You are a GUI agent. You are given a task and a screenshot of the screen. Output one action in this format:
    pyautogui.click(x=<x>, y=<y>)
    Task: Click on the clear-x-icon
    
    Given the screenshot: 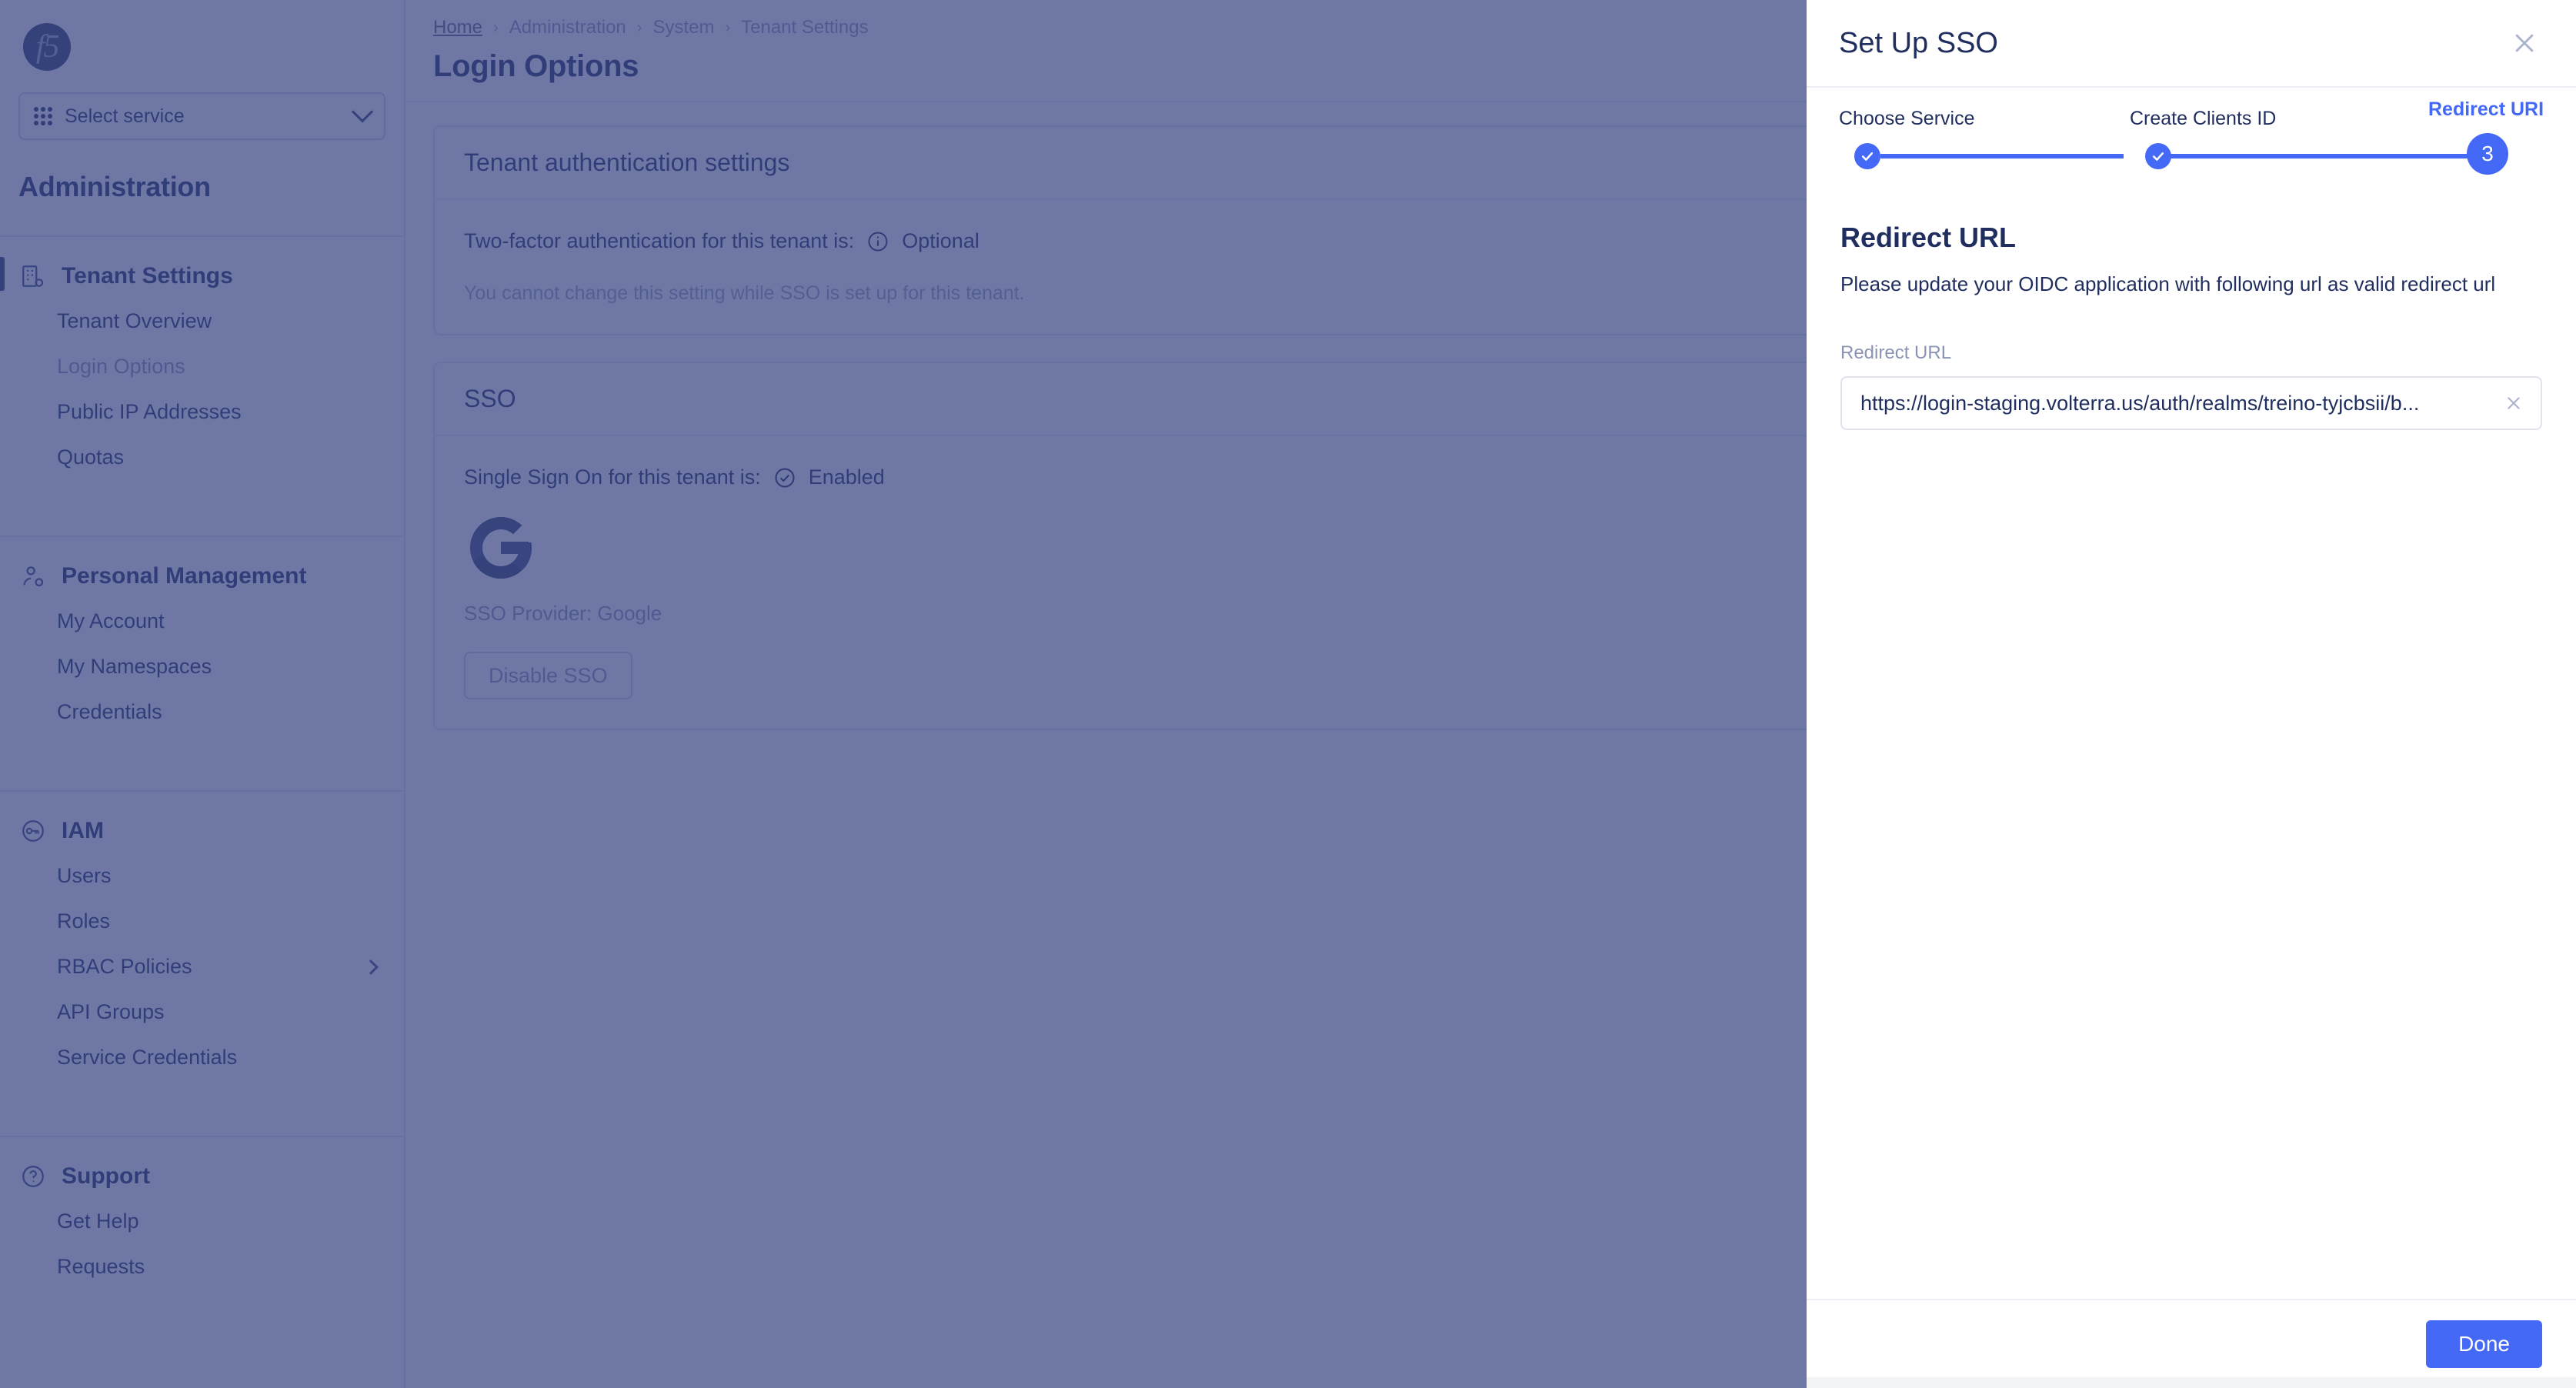 What is the action you would take?
    pyautogui.click(x=2514, y=403)
    